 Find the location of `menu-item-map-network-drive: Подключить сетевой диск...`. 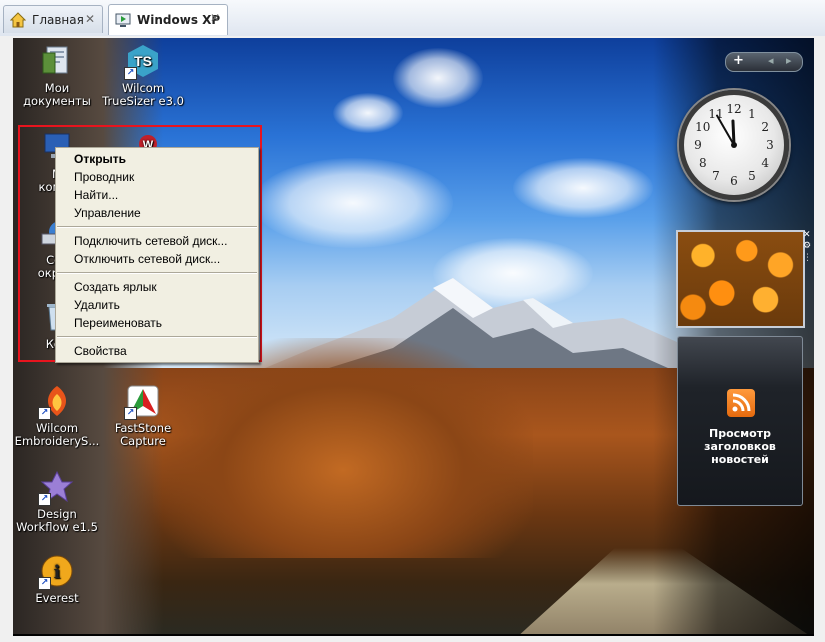

menu-item-map-network-drive: Подключить сетевой диск... is located at coordinates (157, 241).